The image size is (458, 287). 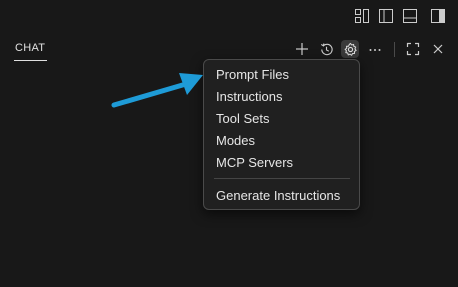 What do you see at coordinates (254, 163) in the screenshot?
I see `menu-item-mcp-servers: MCP Servers` at bounding box center [254, 163].